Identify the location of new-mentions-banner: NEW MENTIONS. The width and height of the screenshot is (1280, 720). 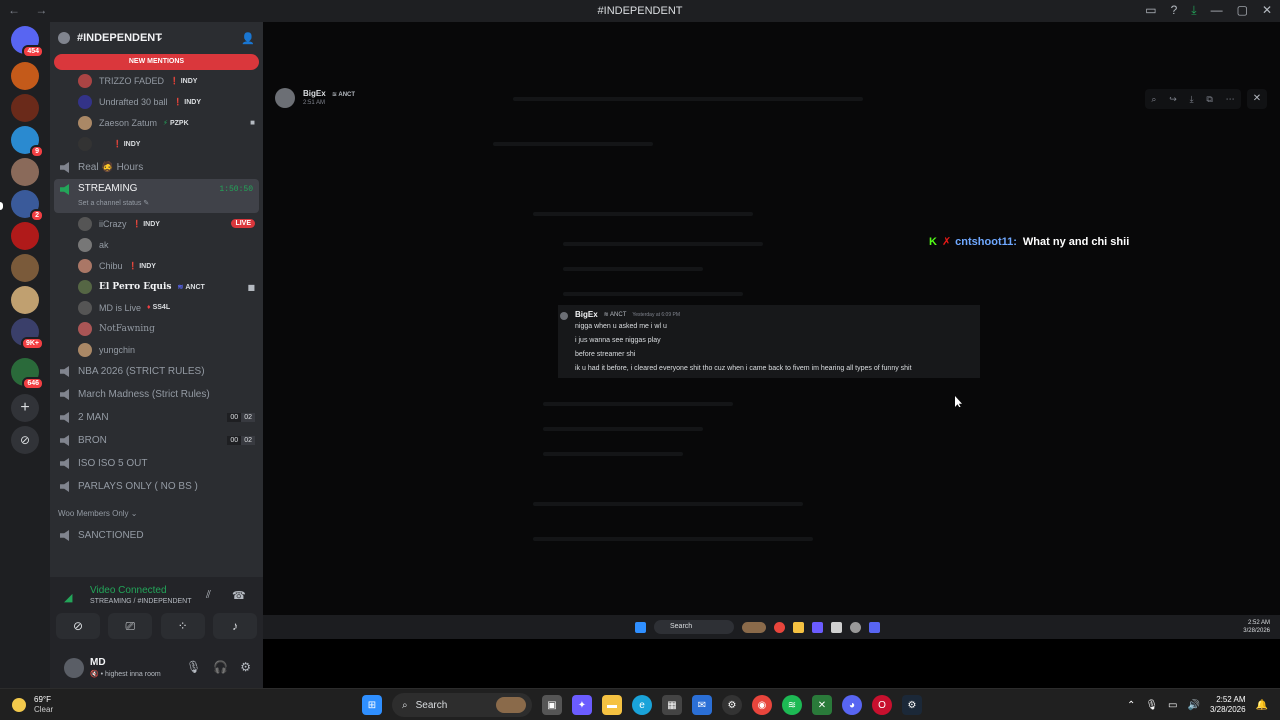
(156, 62).